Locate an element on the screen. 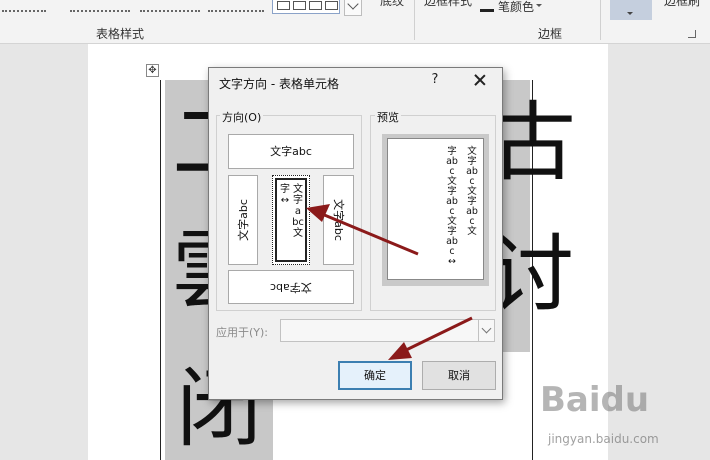 This screenshot has width=710, height=460. direction-option-rotate-left: 文字abc is located at coordinates (243, 220).